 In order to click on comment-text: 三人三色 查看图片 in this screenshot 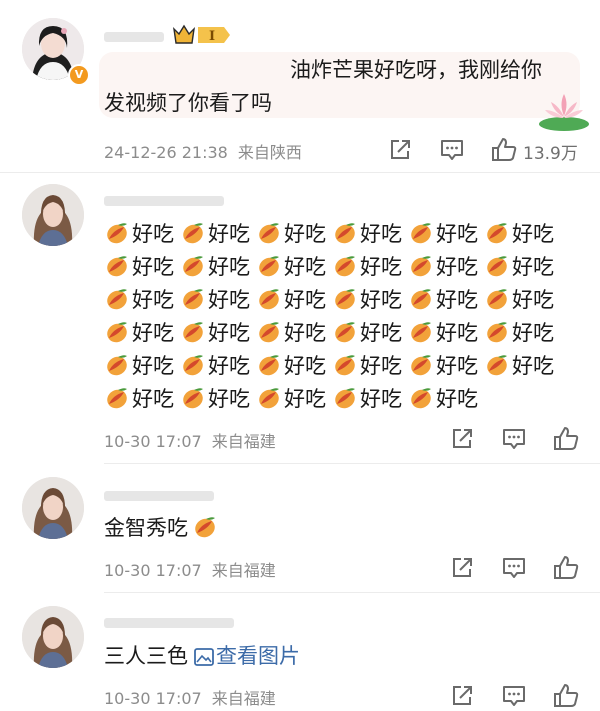, I will do `click(202, 656)`.